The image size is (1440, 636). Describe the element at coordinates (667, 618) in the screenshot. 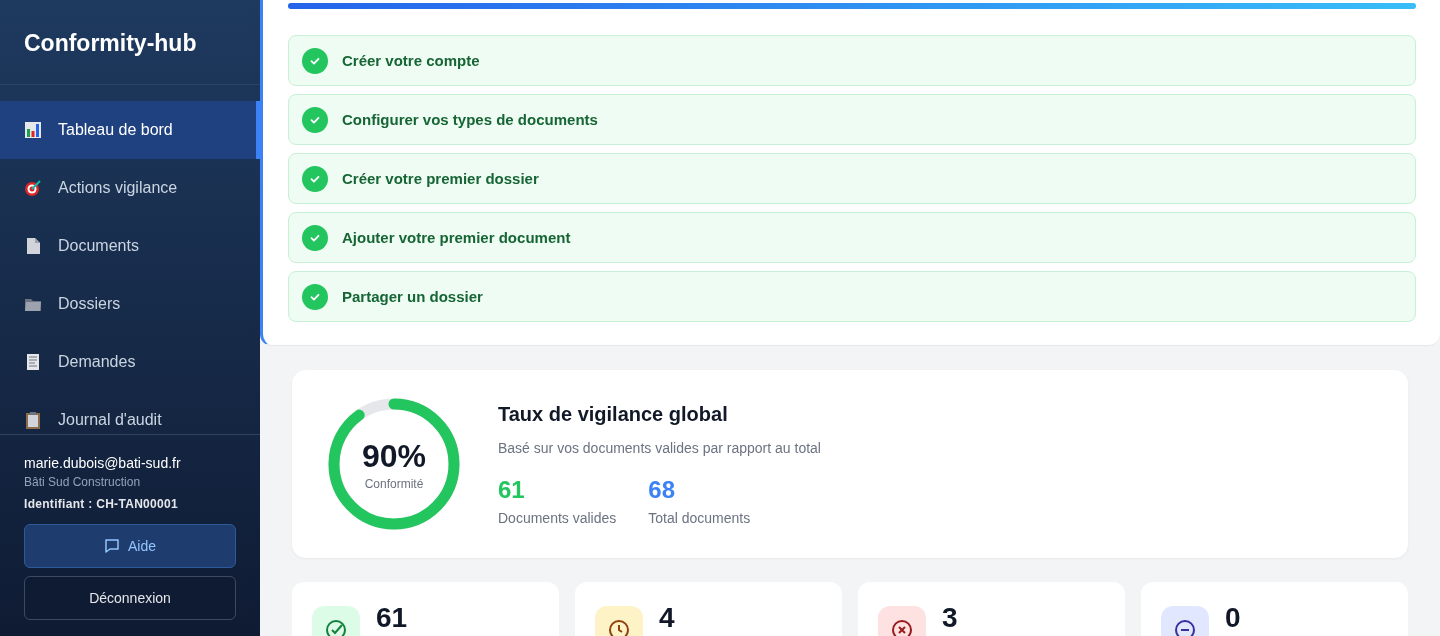

I see `stat-value: 4` at that location.